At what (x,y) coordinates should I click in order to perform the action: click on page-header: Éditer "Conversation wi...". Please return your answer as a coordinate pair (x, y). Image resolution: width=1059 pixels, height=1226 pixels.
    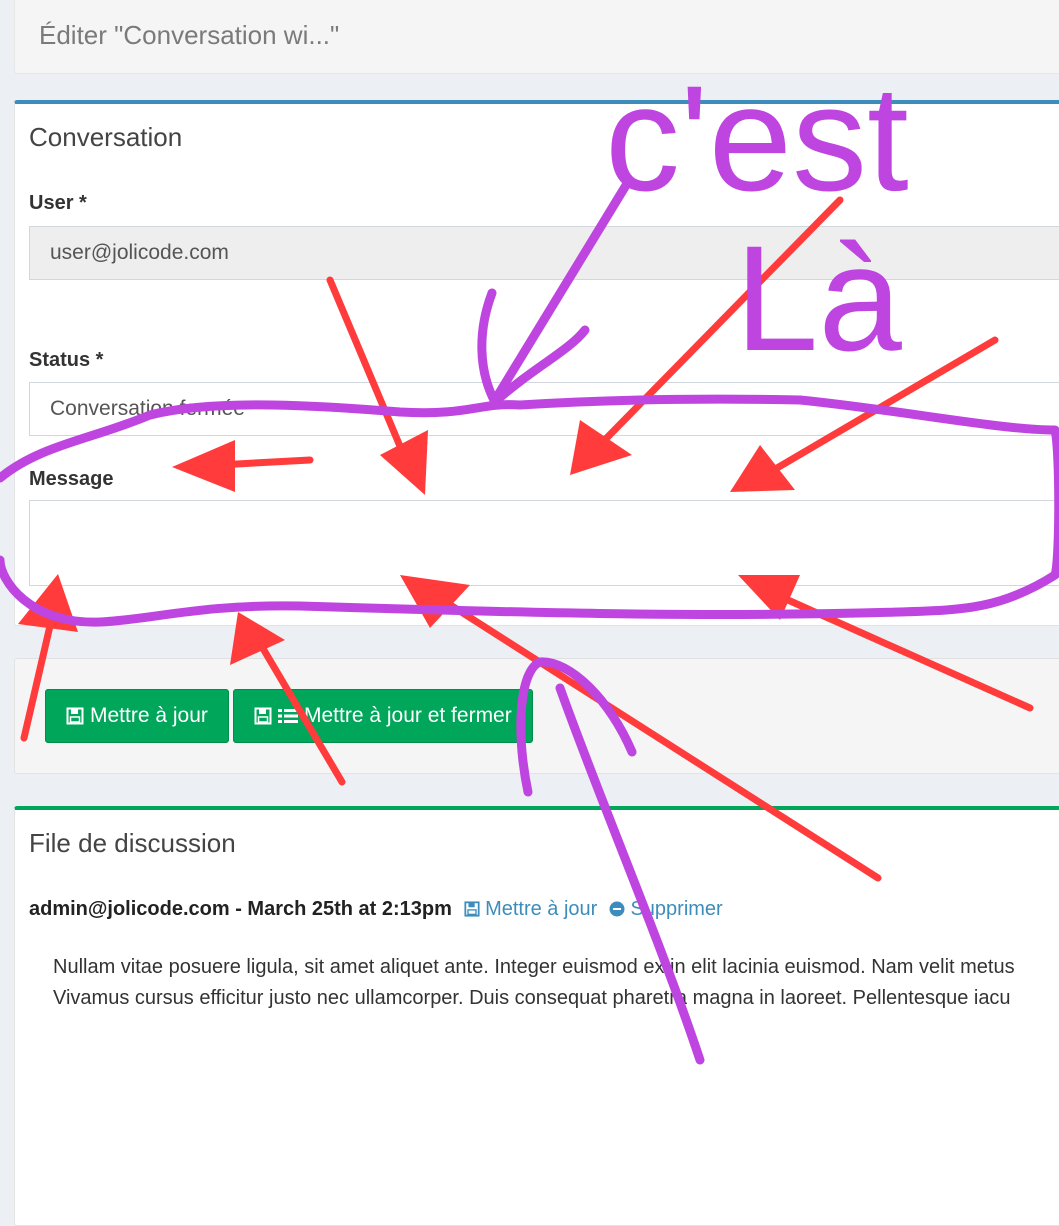
    Looking at the image, I should click on (536, 37).